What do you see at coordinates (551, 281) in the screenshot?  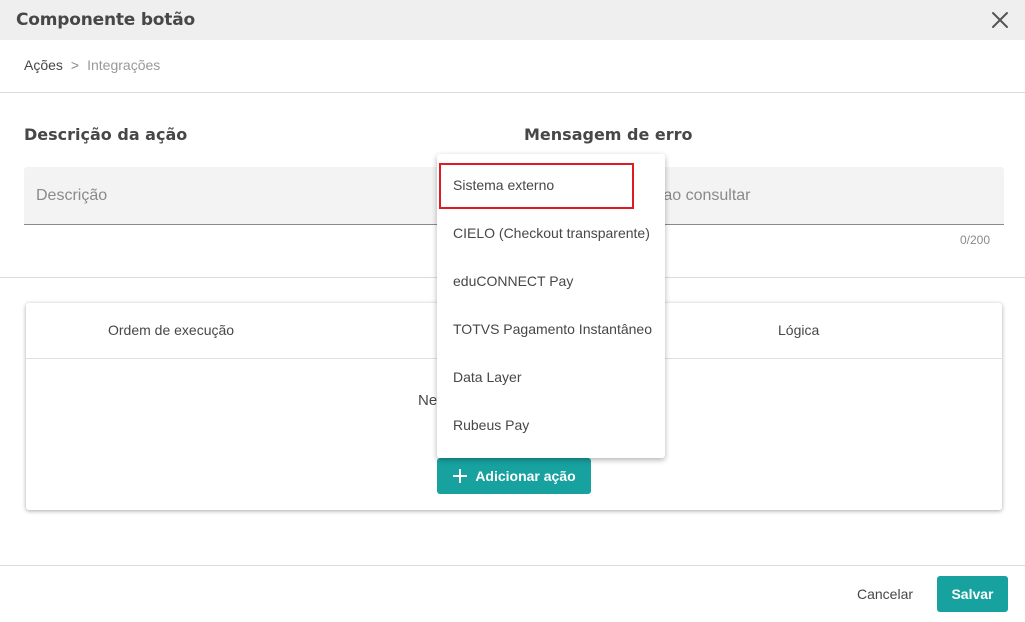 I see `menu-item-educonnect-pay: eduCONNECT Pay` at bounding box center [551, 281].